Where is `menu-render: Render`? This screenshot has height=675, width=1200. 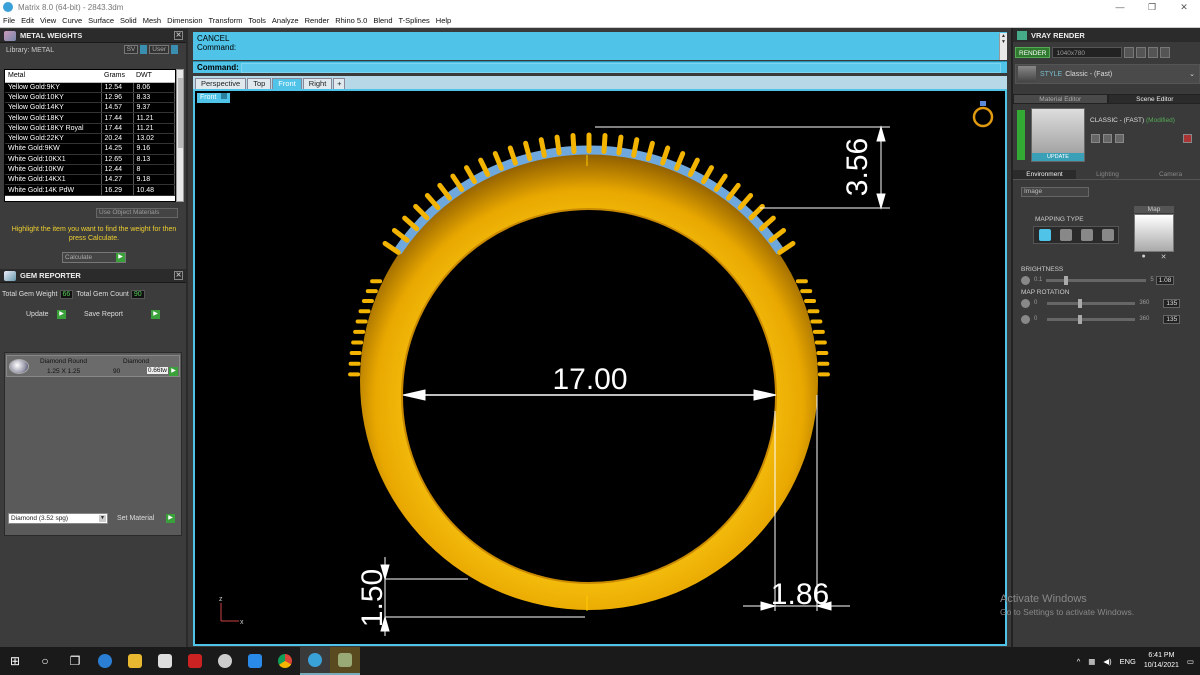
menu-render: Render is located at coordinates (317, 20).